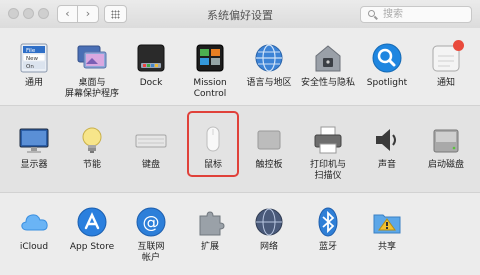 The image size is (480, 275). I want to click on pref-general: File New On 通用, so click(34, 65).